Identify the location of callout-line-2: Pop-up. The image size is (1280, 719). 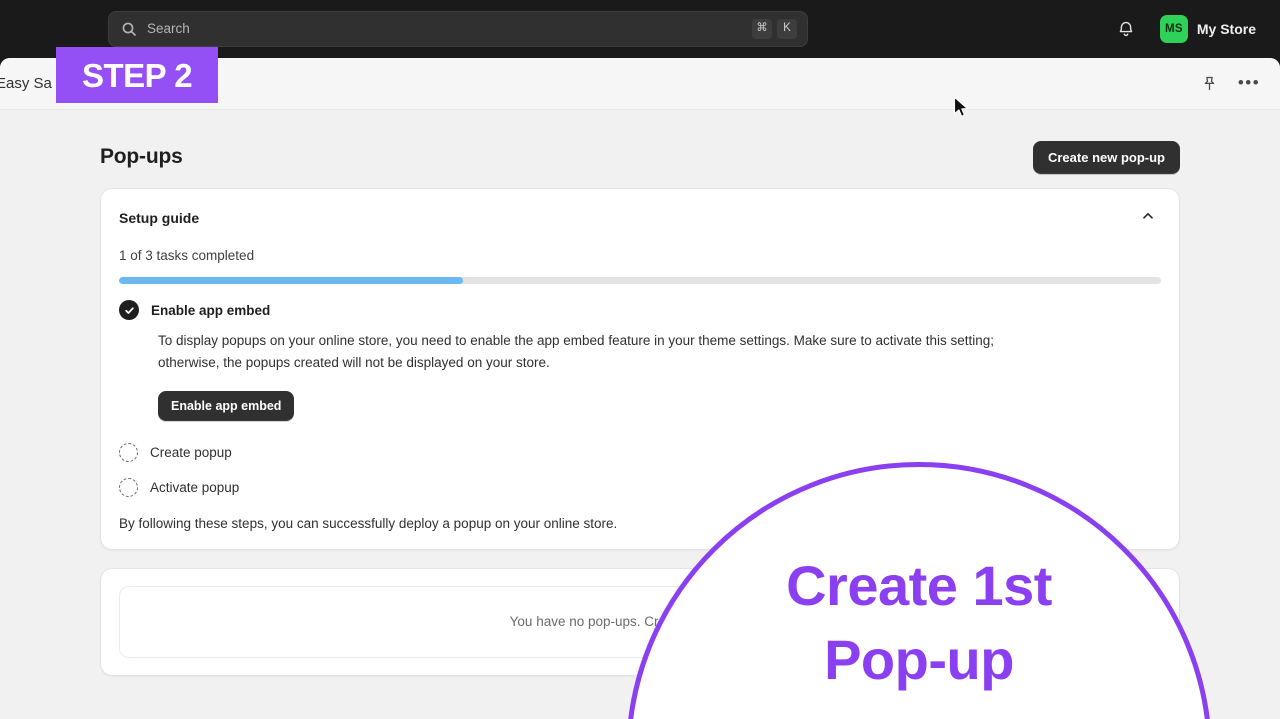
(919, 659).